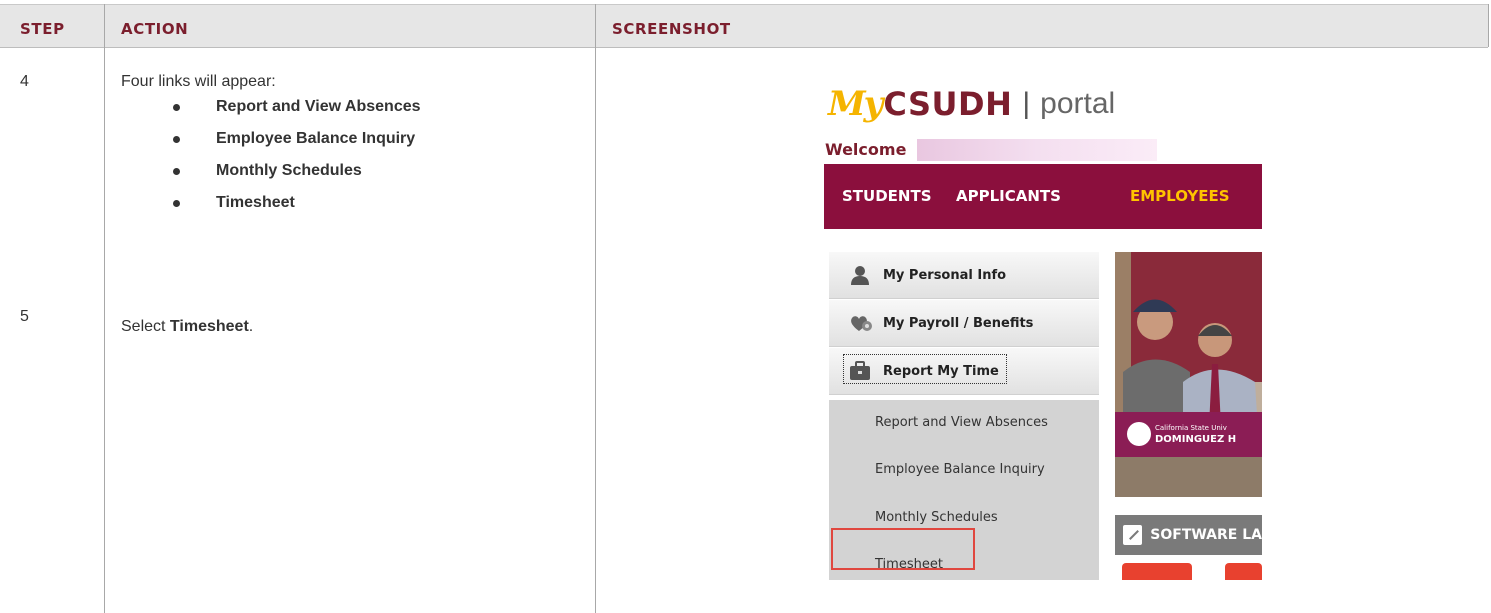 The width and height of the screenshot is (1491, 613). I want to click on list-item: Monthly Schedules, so click(293, 171).